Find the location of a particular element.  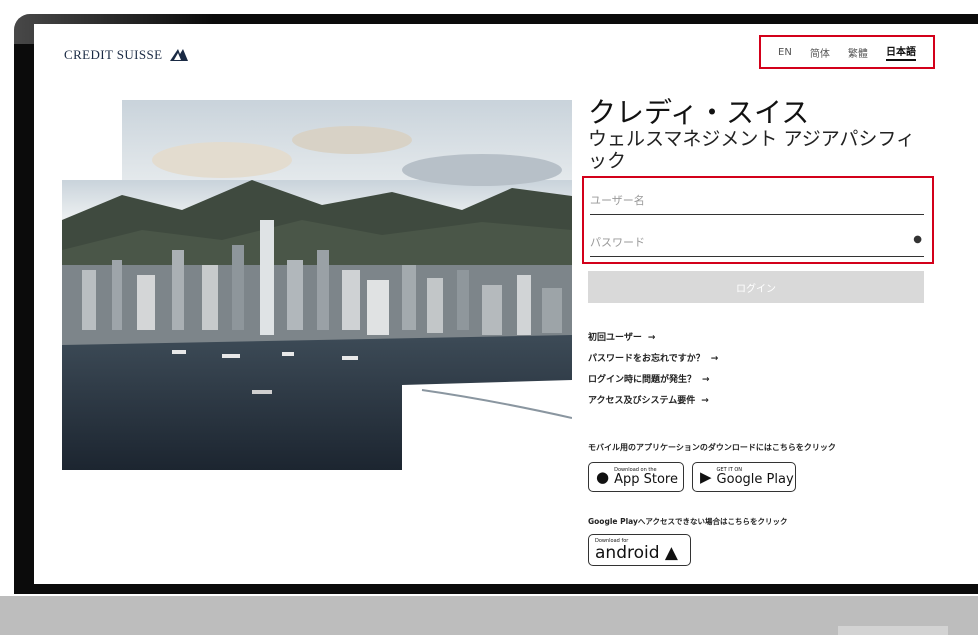

title-line2: ウェルスマネジメント アジアパシフィック is located at coordinates (751, 150).